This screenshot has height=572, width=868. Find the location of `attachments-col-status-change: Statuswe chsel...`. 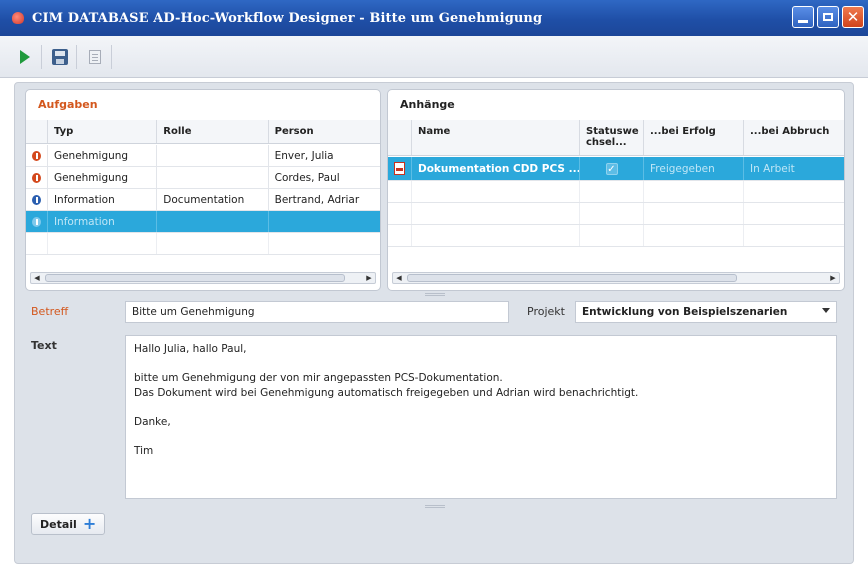

attachments-col-status-change: Statuswe chsel... is located at coordinates (612, 137).